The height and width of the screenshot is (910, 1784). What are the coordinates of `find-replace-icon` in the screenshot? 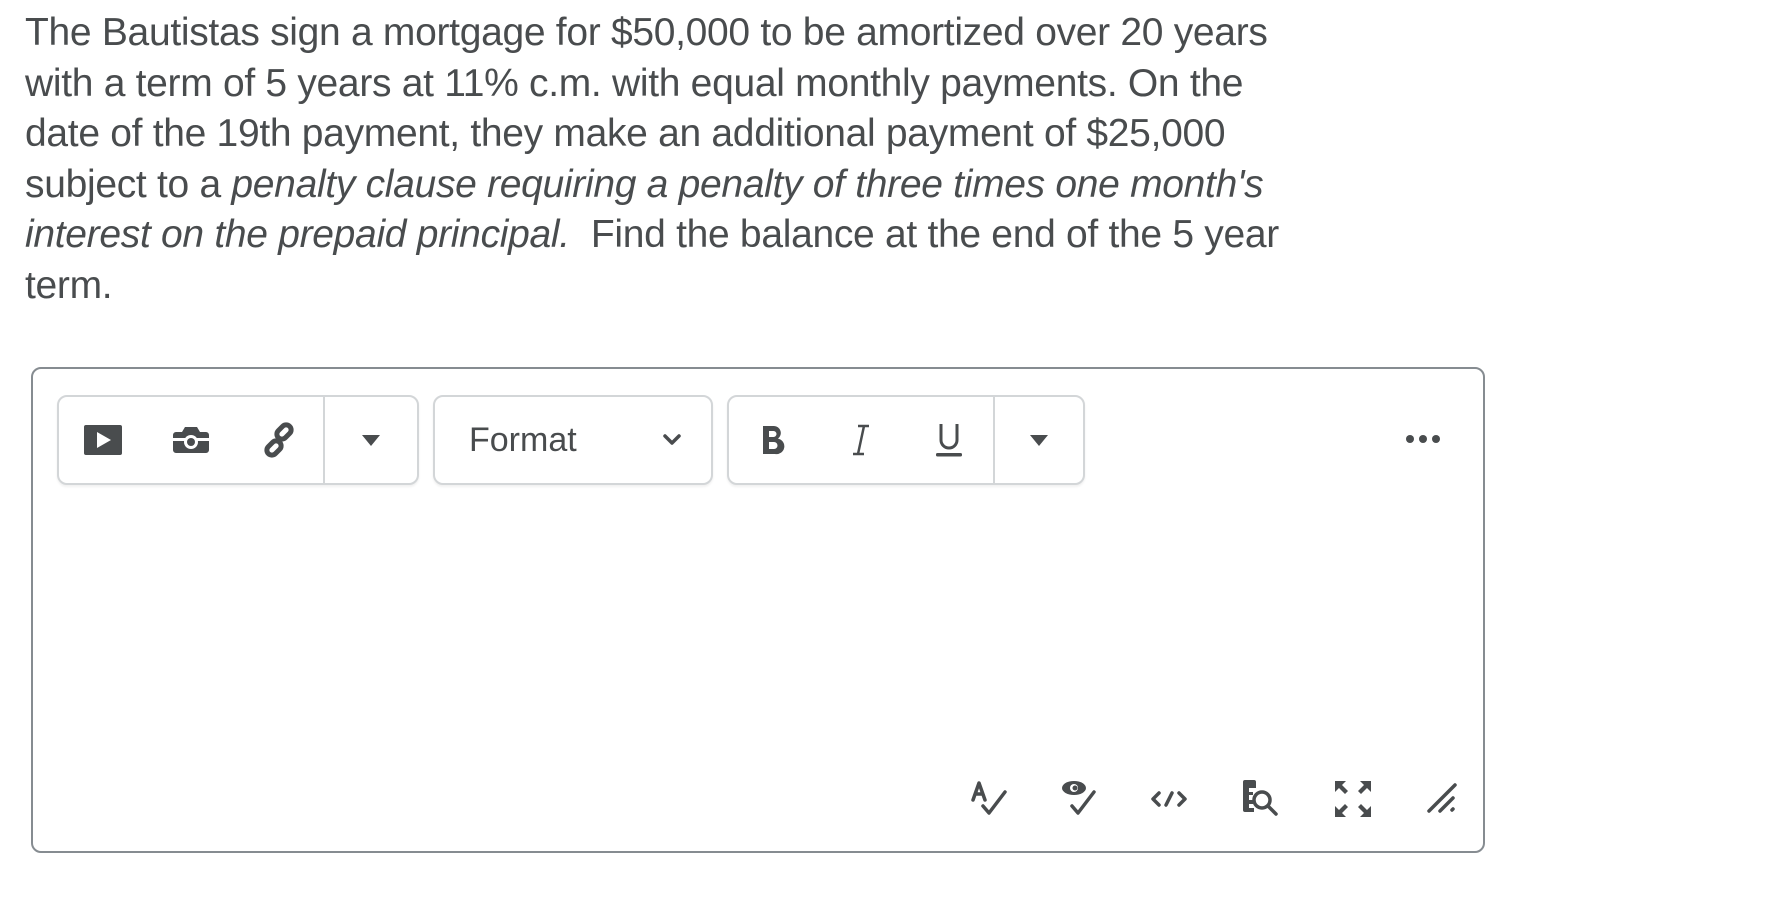 It's located at (1260, 798).